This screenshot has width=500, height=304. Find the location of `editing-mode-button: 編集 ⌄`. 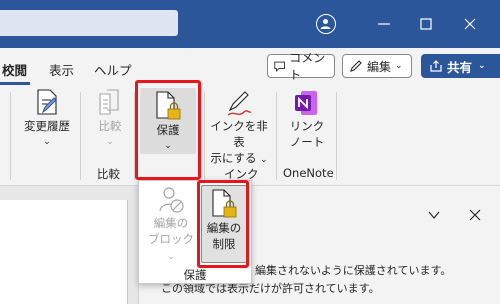

editing-mode-button: 編集 ⌄ is located at coordinates (377, 66).